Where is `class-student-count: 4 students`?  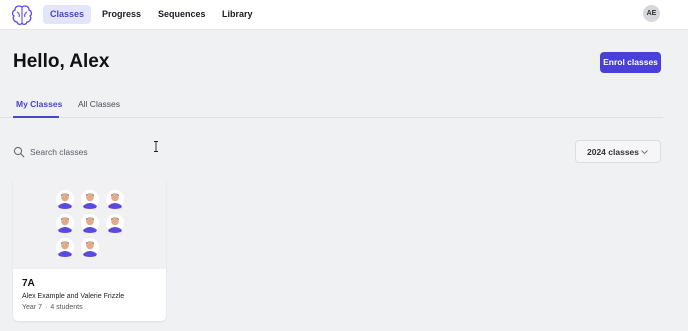 class-student-count: 4 students is located at coordinates (66, 307).